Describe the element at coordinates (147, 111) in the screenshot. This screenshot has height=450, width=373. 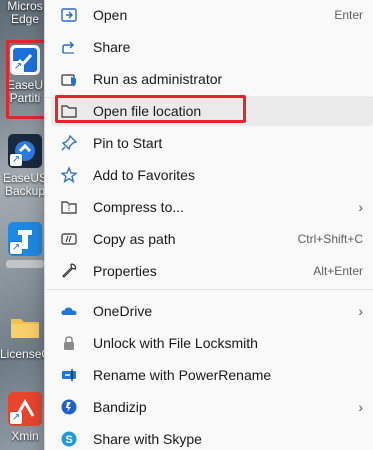
I see `menu-item-label: Open file location` at that location.